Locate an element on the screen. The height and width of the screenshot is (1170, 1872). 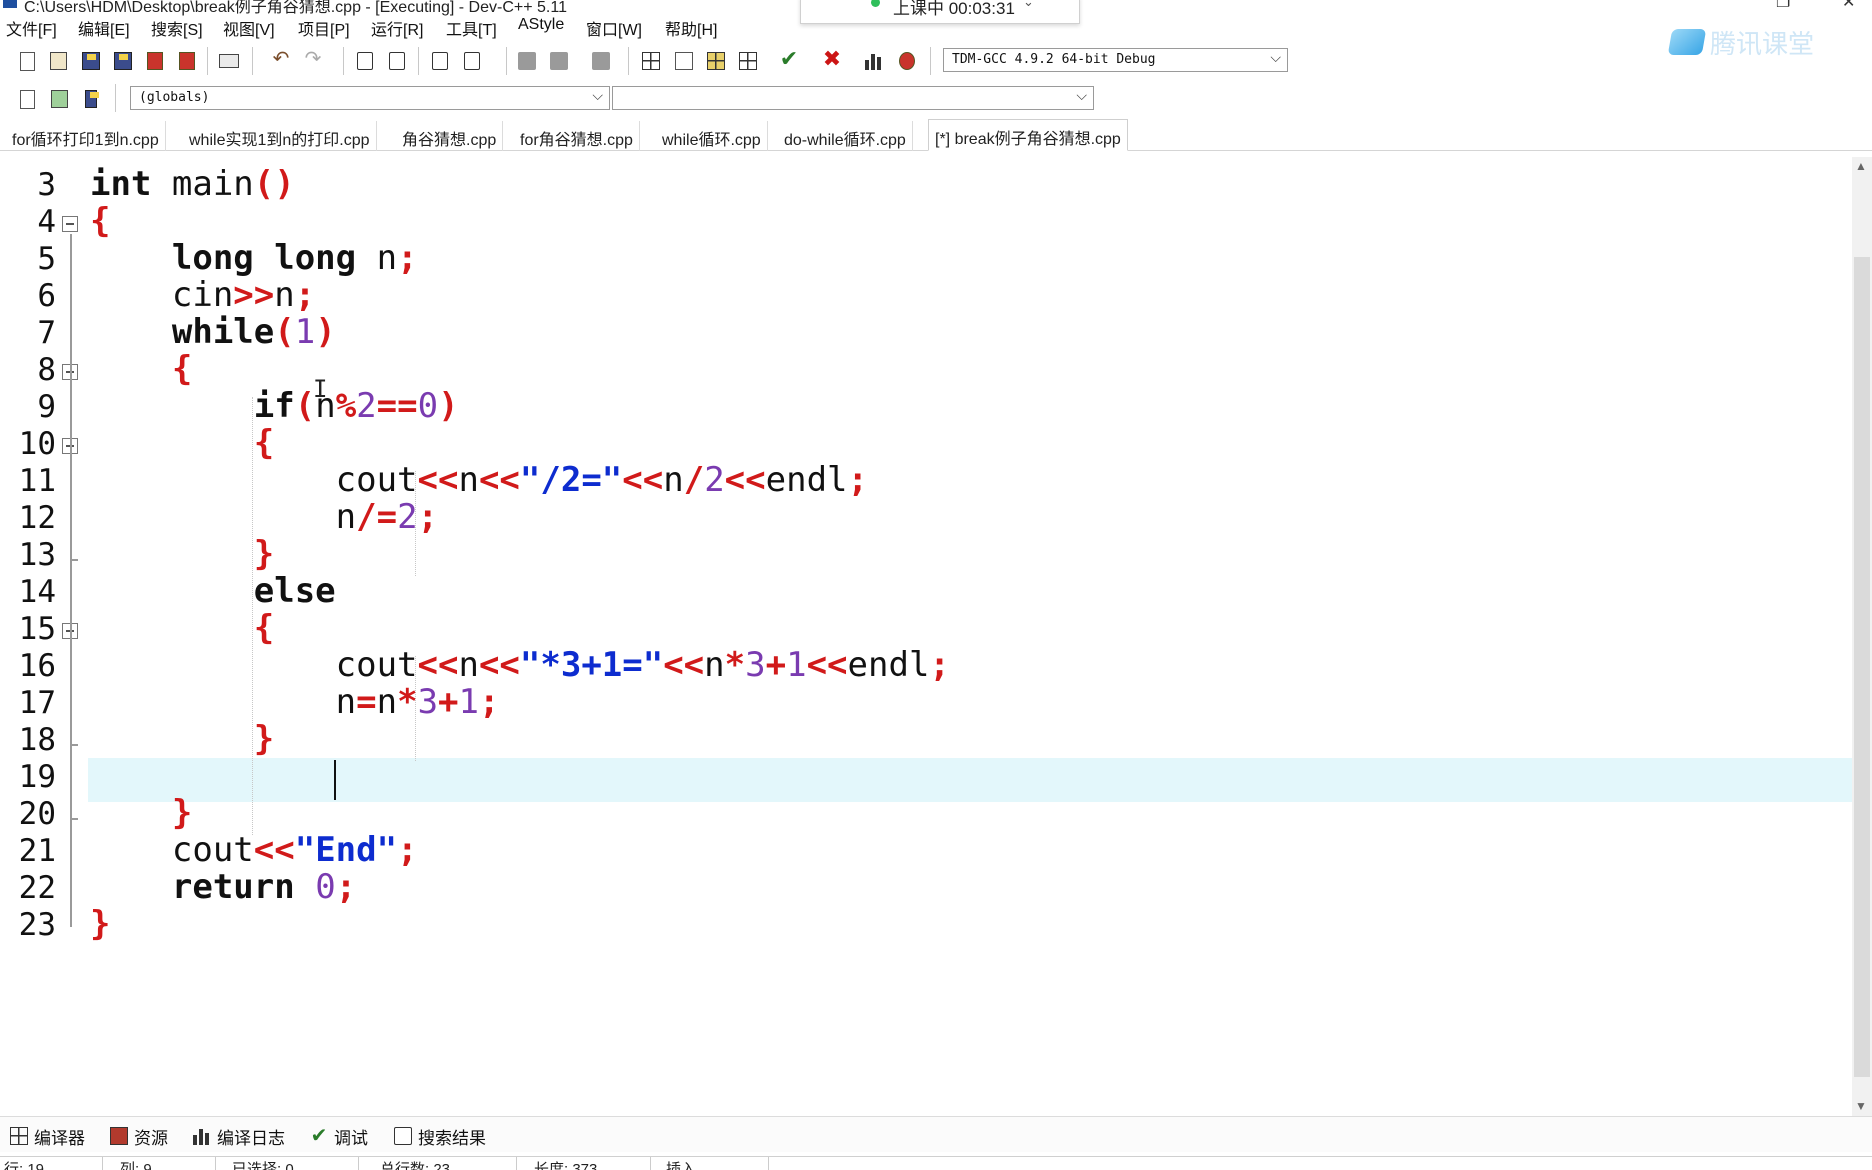
save-icon is located at coordinates (91, 61).